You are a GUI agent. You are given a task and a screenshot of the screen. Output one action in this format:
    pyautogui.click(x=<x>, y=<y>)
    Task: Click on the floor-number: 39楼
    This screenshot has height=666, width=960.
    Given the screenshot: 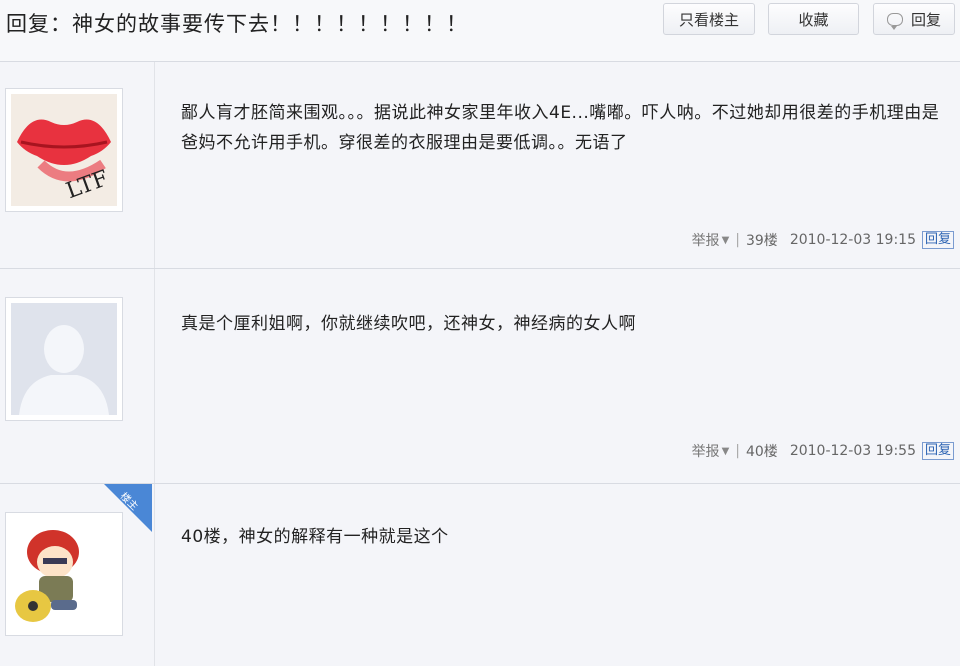 What is the action you would take?
    pyautogui.click(x=761, y=241)
    